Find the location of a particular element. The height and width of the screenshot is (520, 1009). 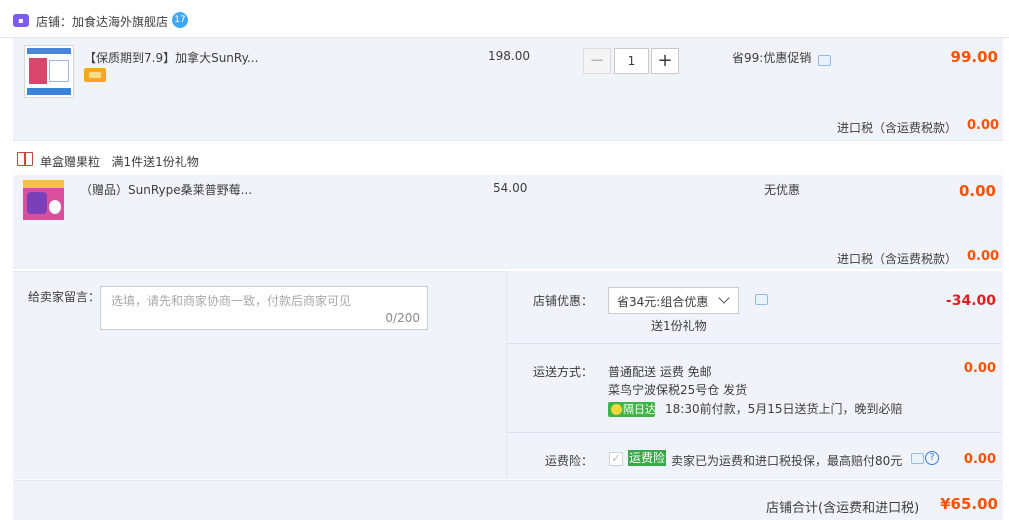

gift-note: 送1份礼物 is located at coordinates (679, 326).